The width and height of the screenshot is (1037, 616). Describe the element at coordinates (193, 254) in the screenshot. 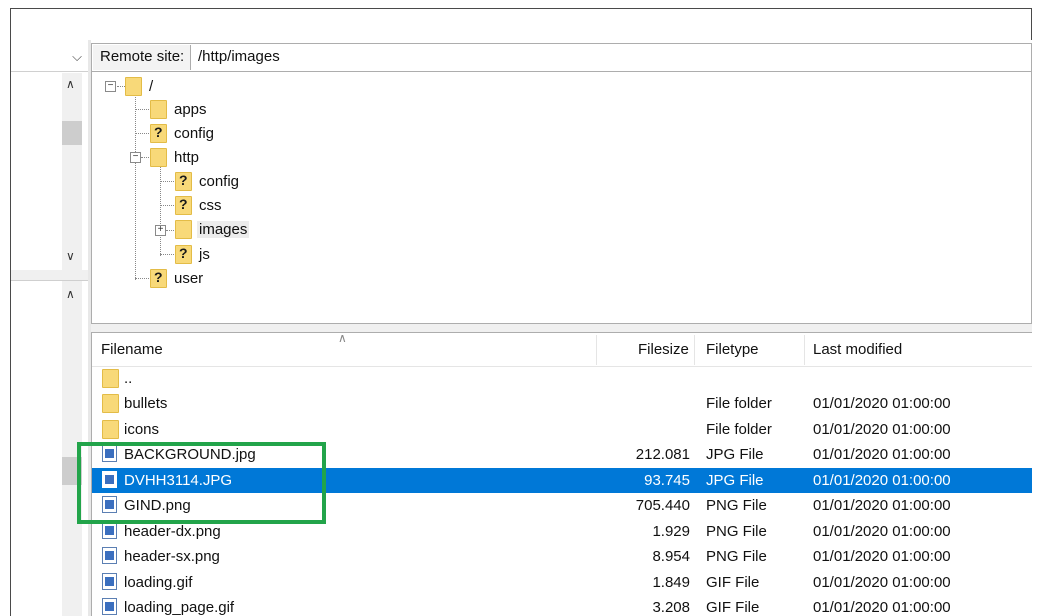

I see `tree-node-js: js` at that location.